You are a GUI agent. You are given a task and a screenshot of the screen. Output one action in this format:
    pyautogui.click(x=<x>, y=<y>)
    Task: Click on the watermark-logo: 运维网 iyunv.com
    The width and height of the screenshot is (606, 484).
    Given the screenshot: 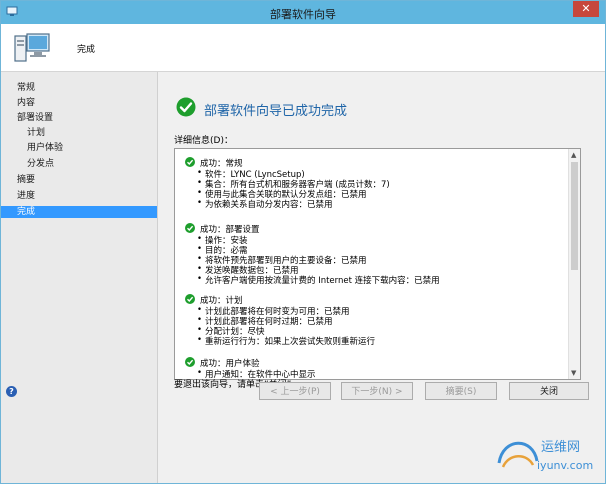 What is the action you would take?
    pyautogui.click(x=545, y=456)
    